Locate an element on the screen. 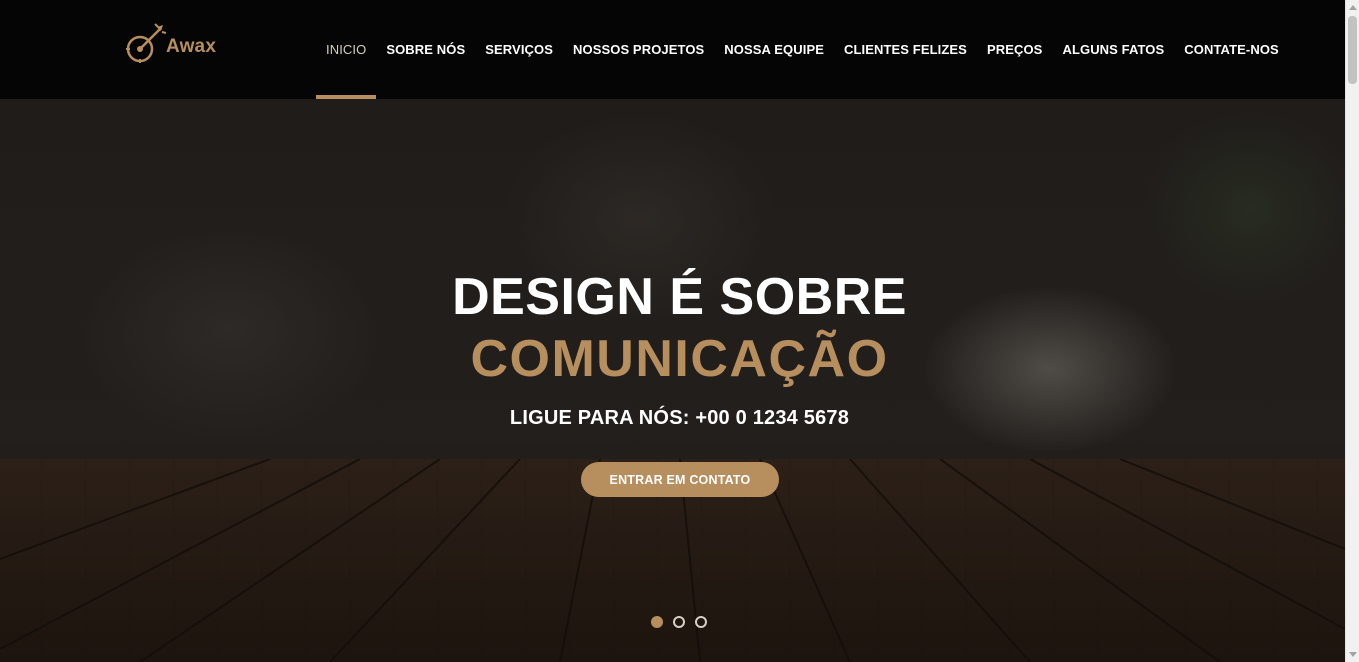 The width and height of the screenshot is (1359, 662). hero-title-line1: DESIGN É SOBRE is located at coordinates (679, 297).